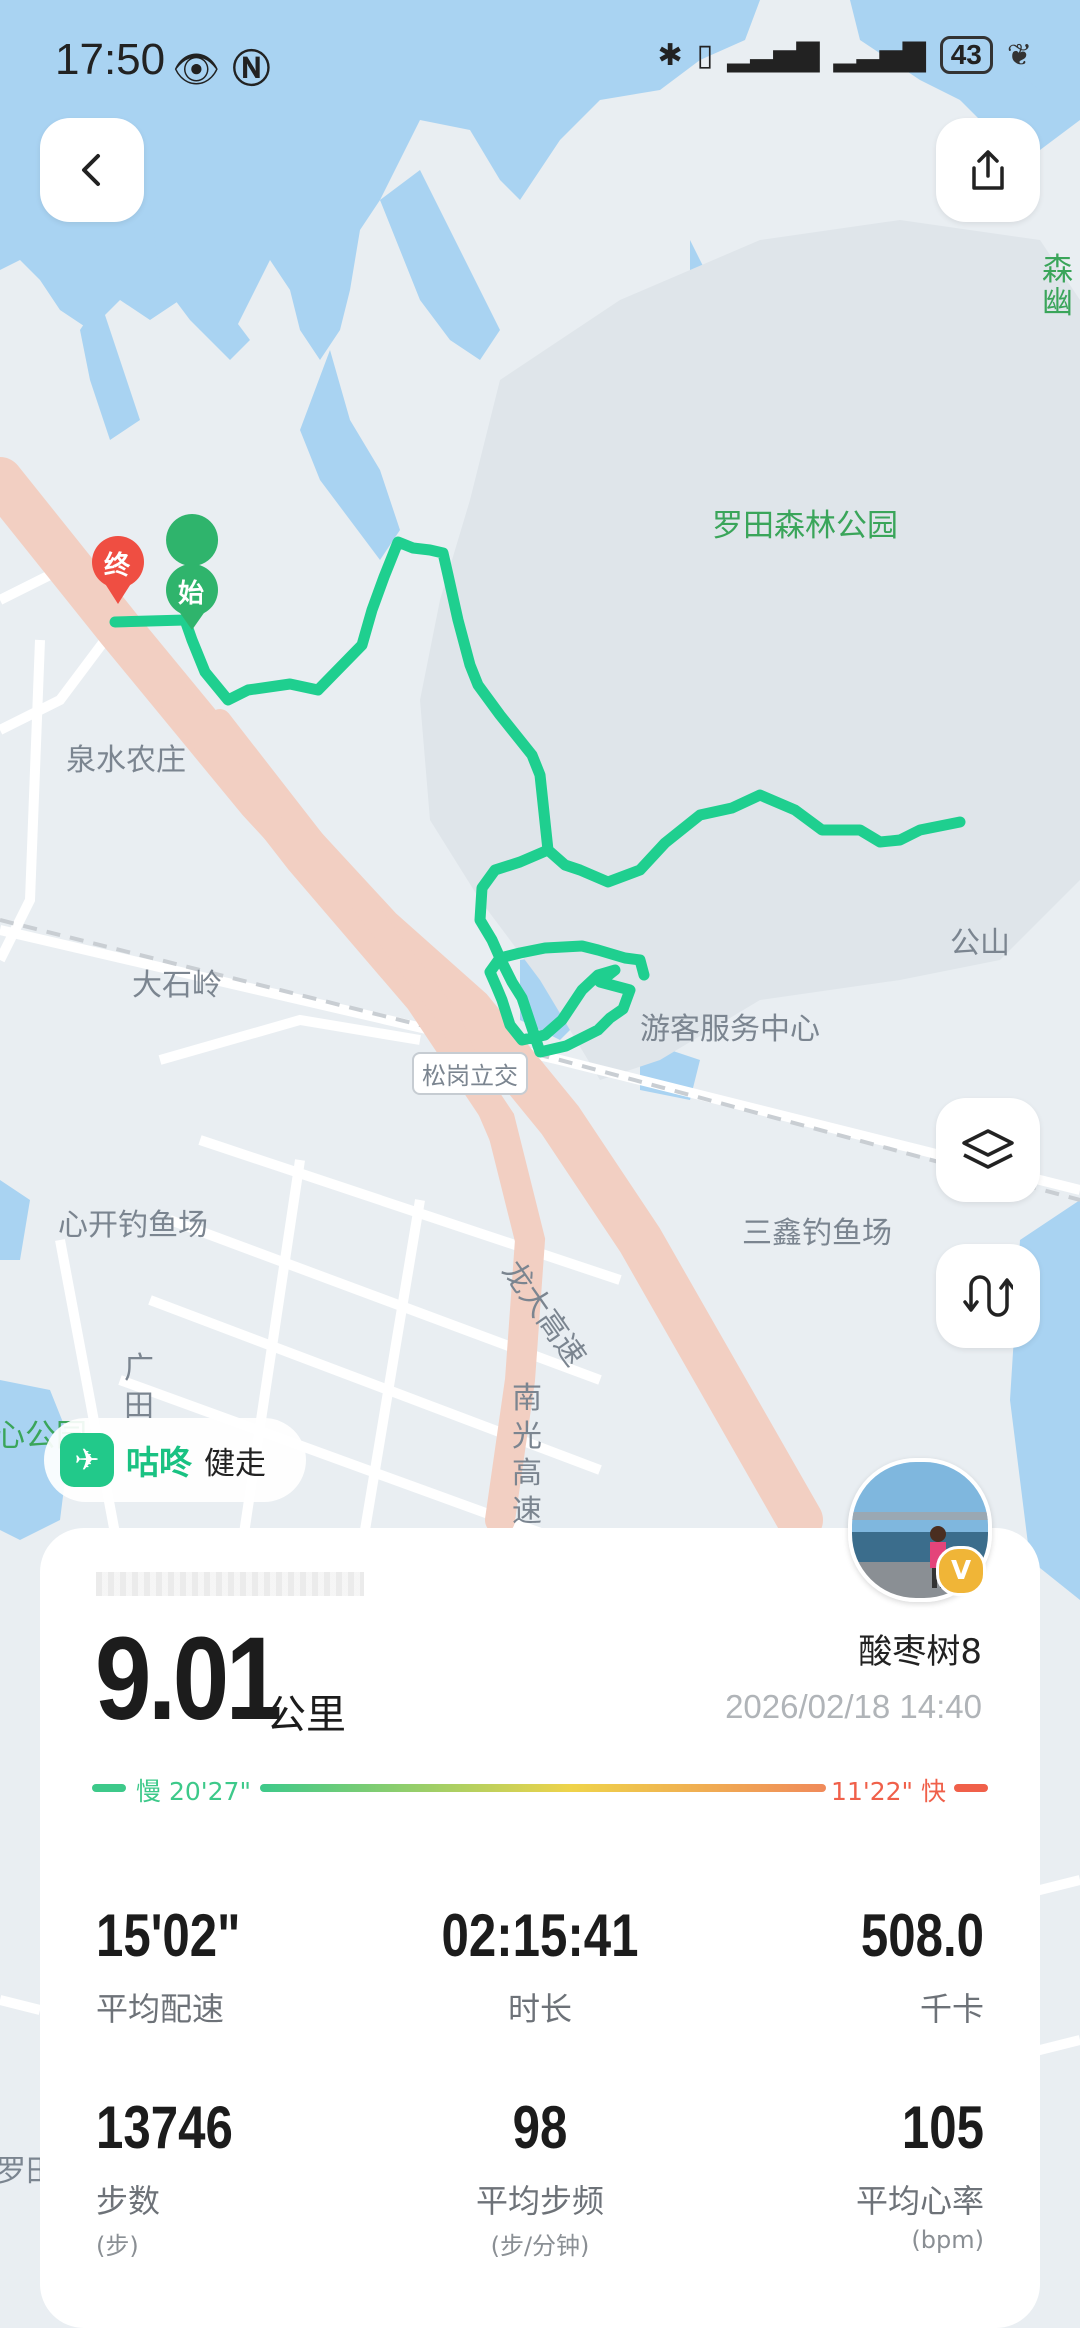 The image size is (1080, 2328). What do you see at coordinates (193, 1791) in the screenshot?
I see `pace-slow-label: 慢 20'27"` at bounding box center [193, 1791].